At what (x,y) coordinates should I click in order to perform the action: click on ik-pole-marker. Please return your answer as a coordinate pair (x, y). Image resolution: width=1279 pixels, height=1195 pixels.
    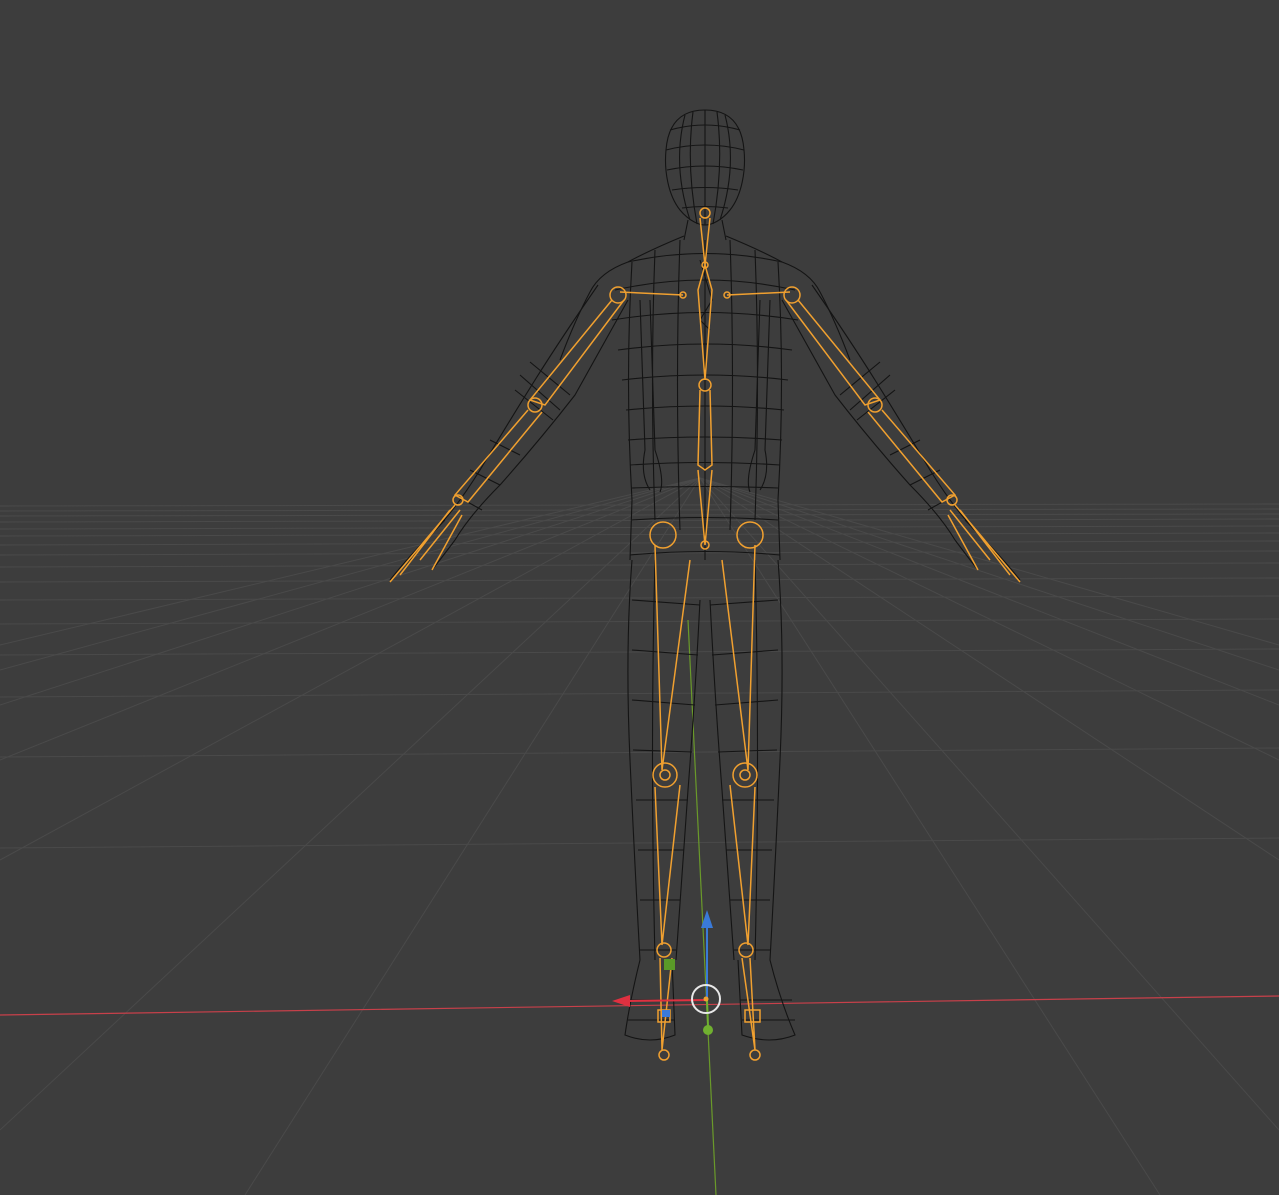
    Looking at the image, I should click on (666, 1013).